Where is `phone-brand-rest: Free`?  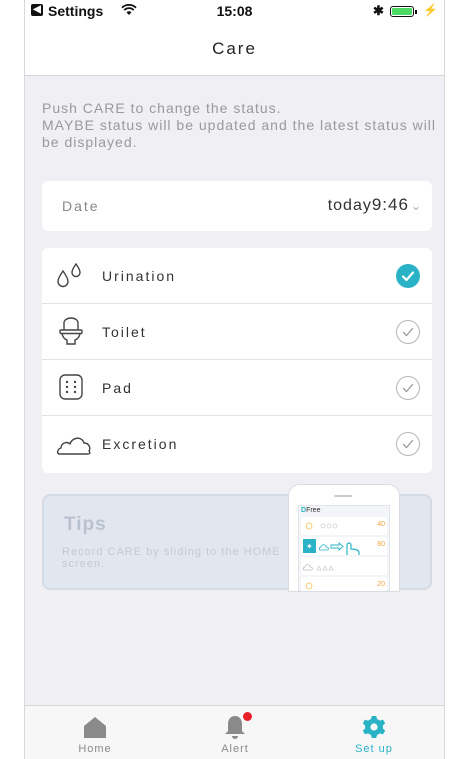
phone-brand-rest: Free is located at coordinates (313, 510).